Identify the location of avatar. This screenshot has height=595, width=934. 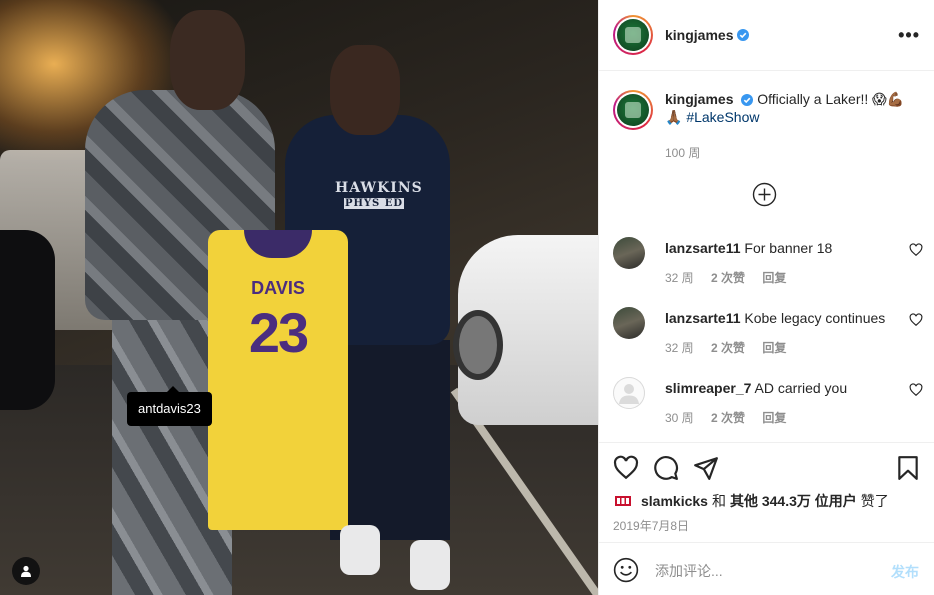
(633, 35).